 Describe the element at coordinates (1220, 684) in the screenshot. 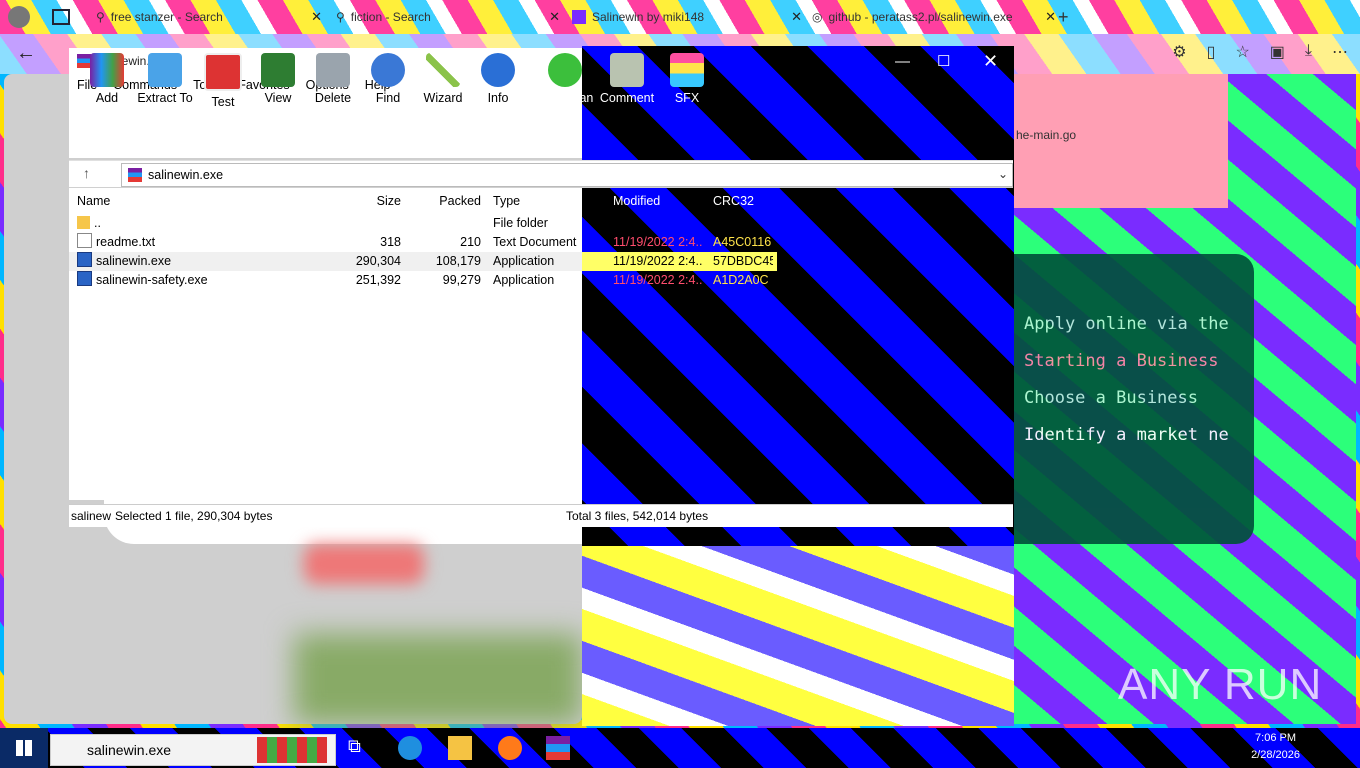

I see `anyrun-watermark: ANY RUN` at that location.